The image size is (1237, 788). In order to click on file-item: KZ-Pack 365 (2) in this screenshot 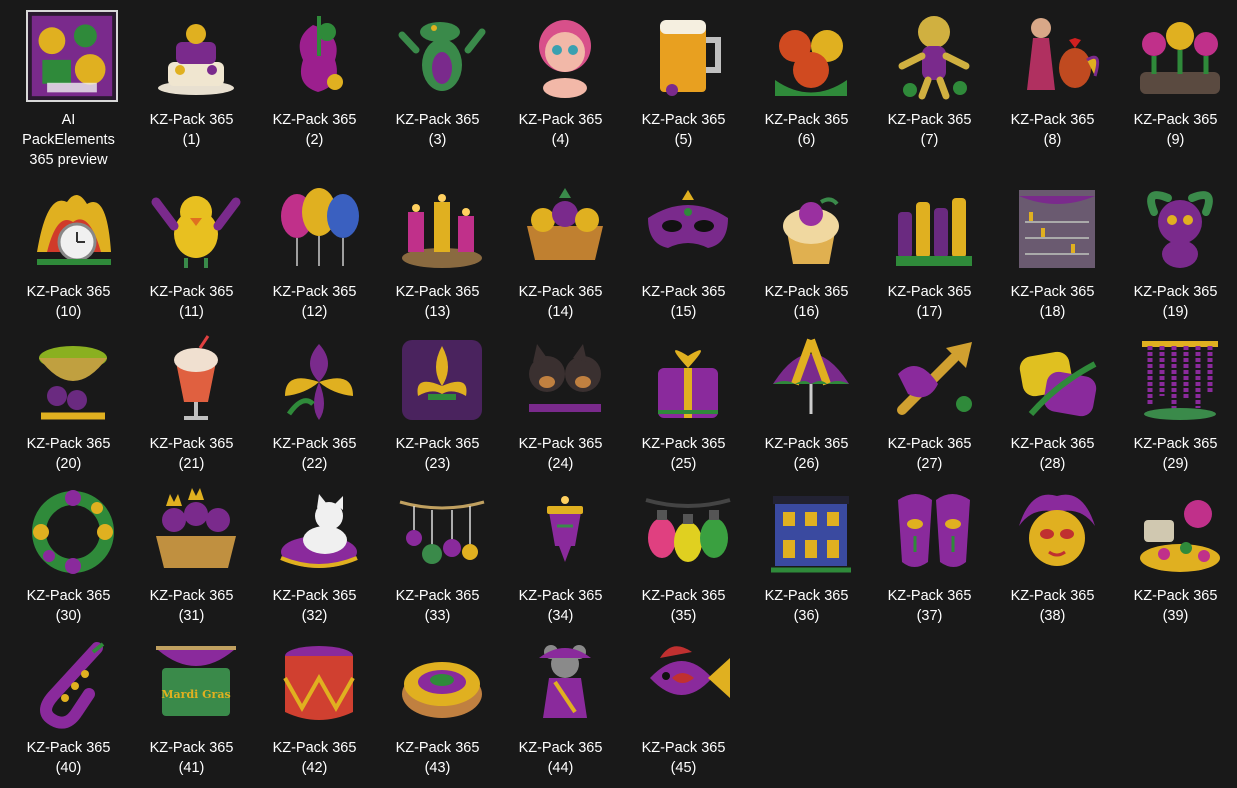, I will do `click(314, 85)`.